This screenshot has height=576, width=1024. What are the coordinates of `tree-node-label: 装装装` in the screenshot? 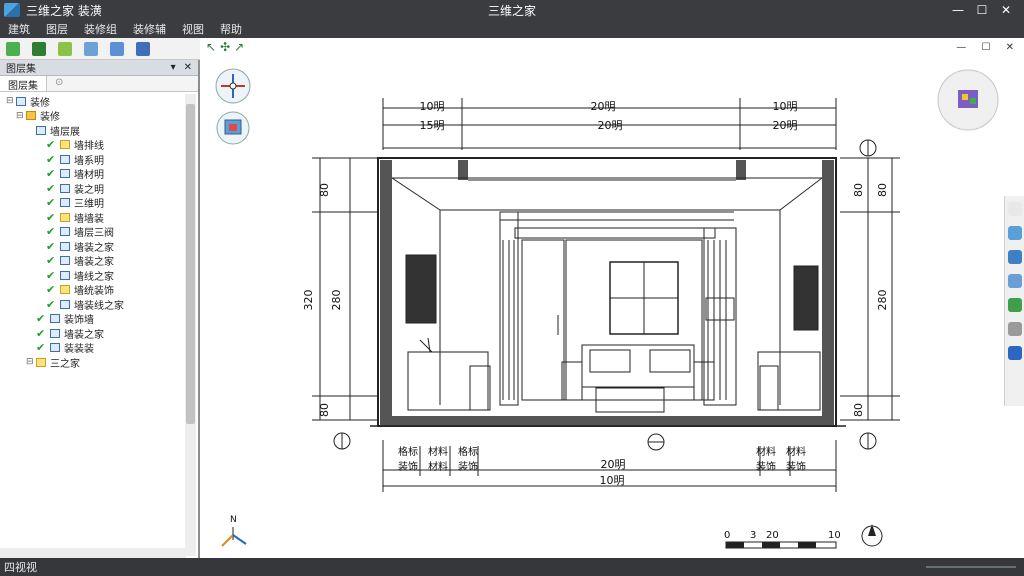 It's located at (79, 350).